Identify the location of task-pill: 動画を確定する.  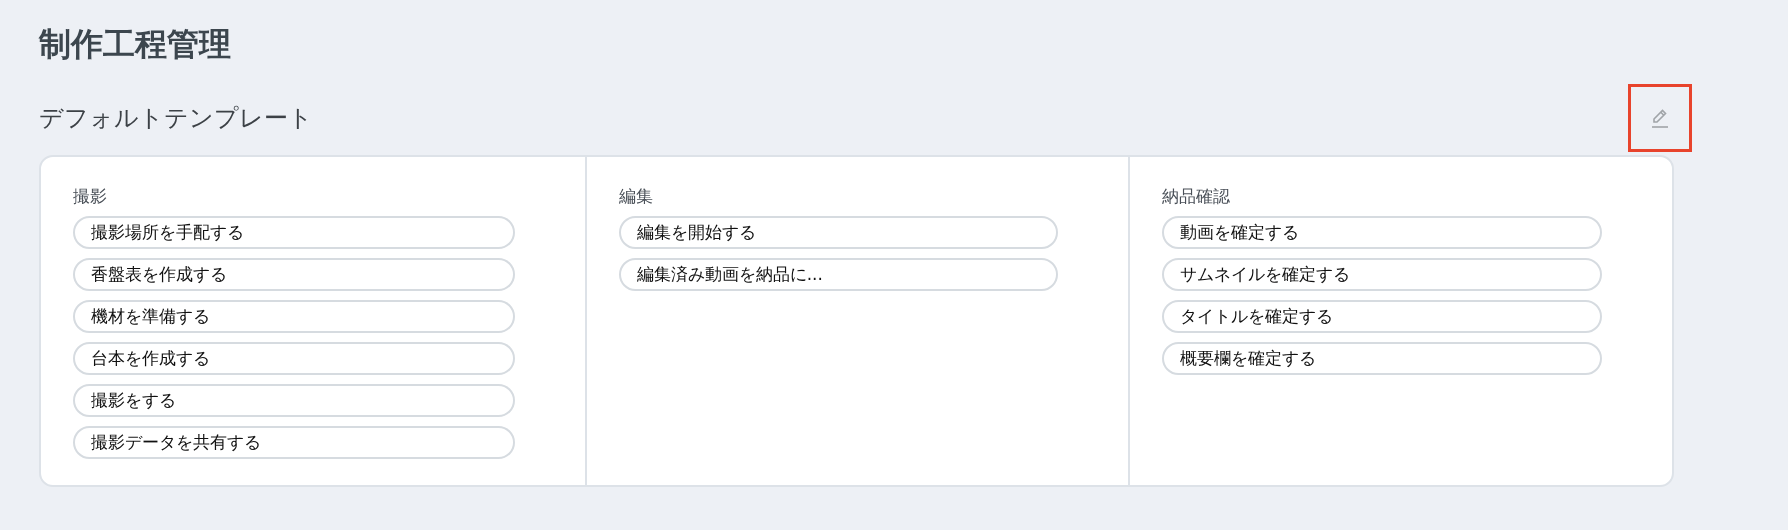
(1382, 232).